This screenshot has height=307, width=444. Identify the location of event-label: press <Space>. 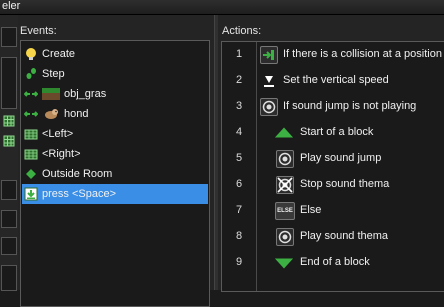
(79, 194).